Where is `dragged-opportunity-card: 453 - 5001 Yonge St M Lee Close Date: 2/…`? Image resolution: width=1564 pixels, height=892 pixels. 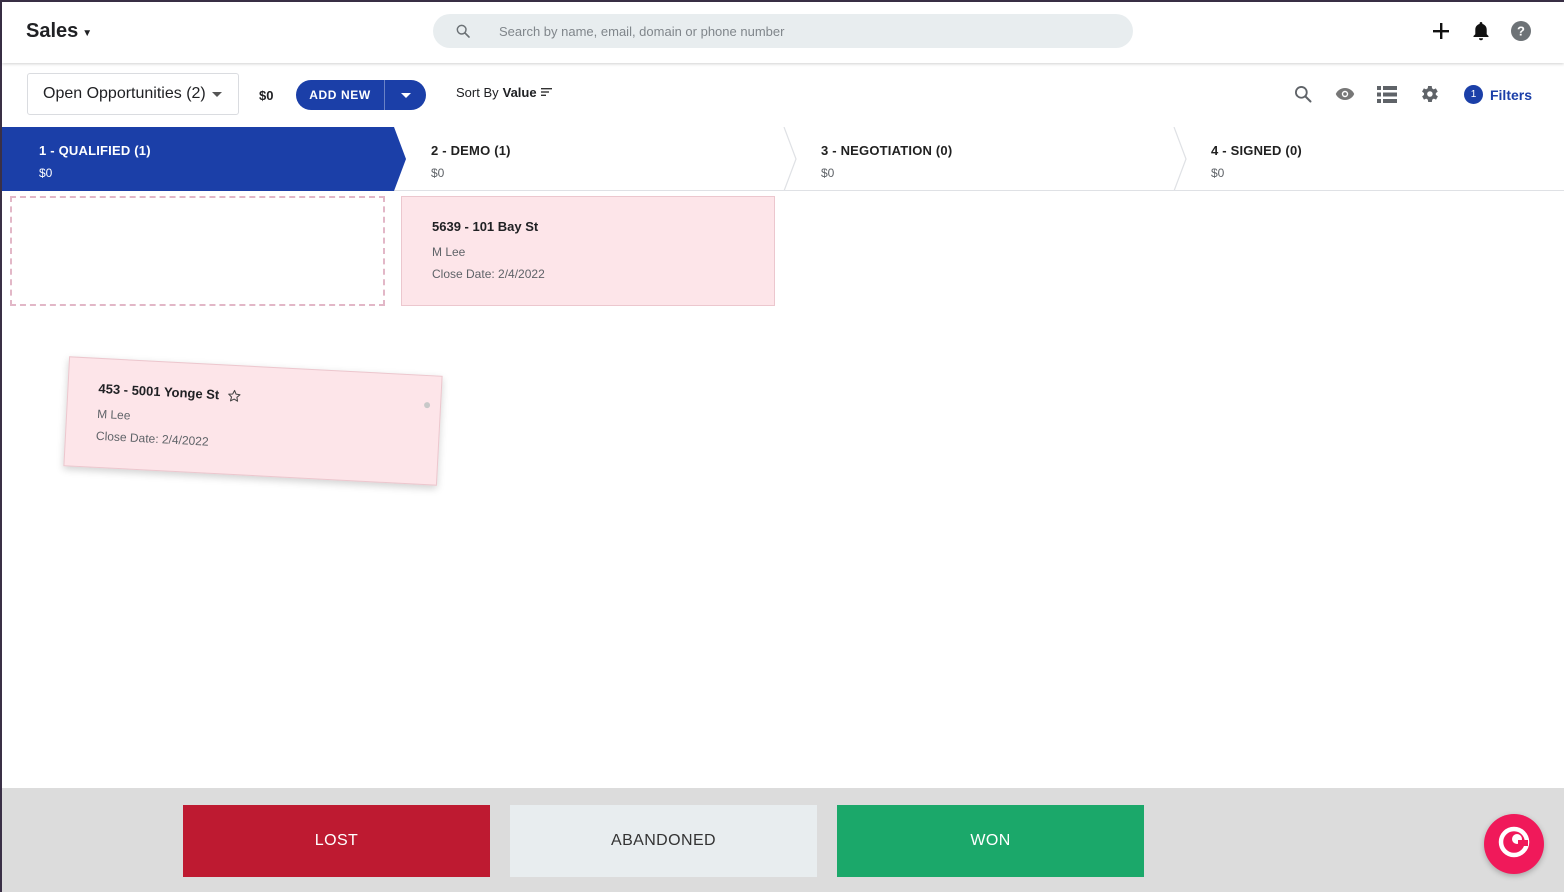 dragged-opportunity-card: 453 - 5001 Yonge St M Lee Close Date: 2/… is located at coordinates (253, 421).